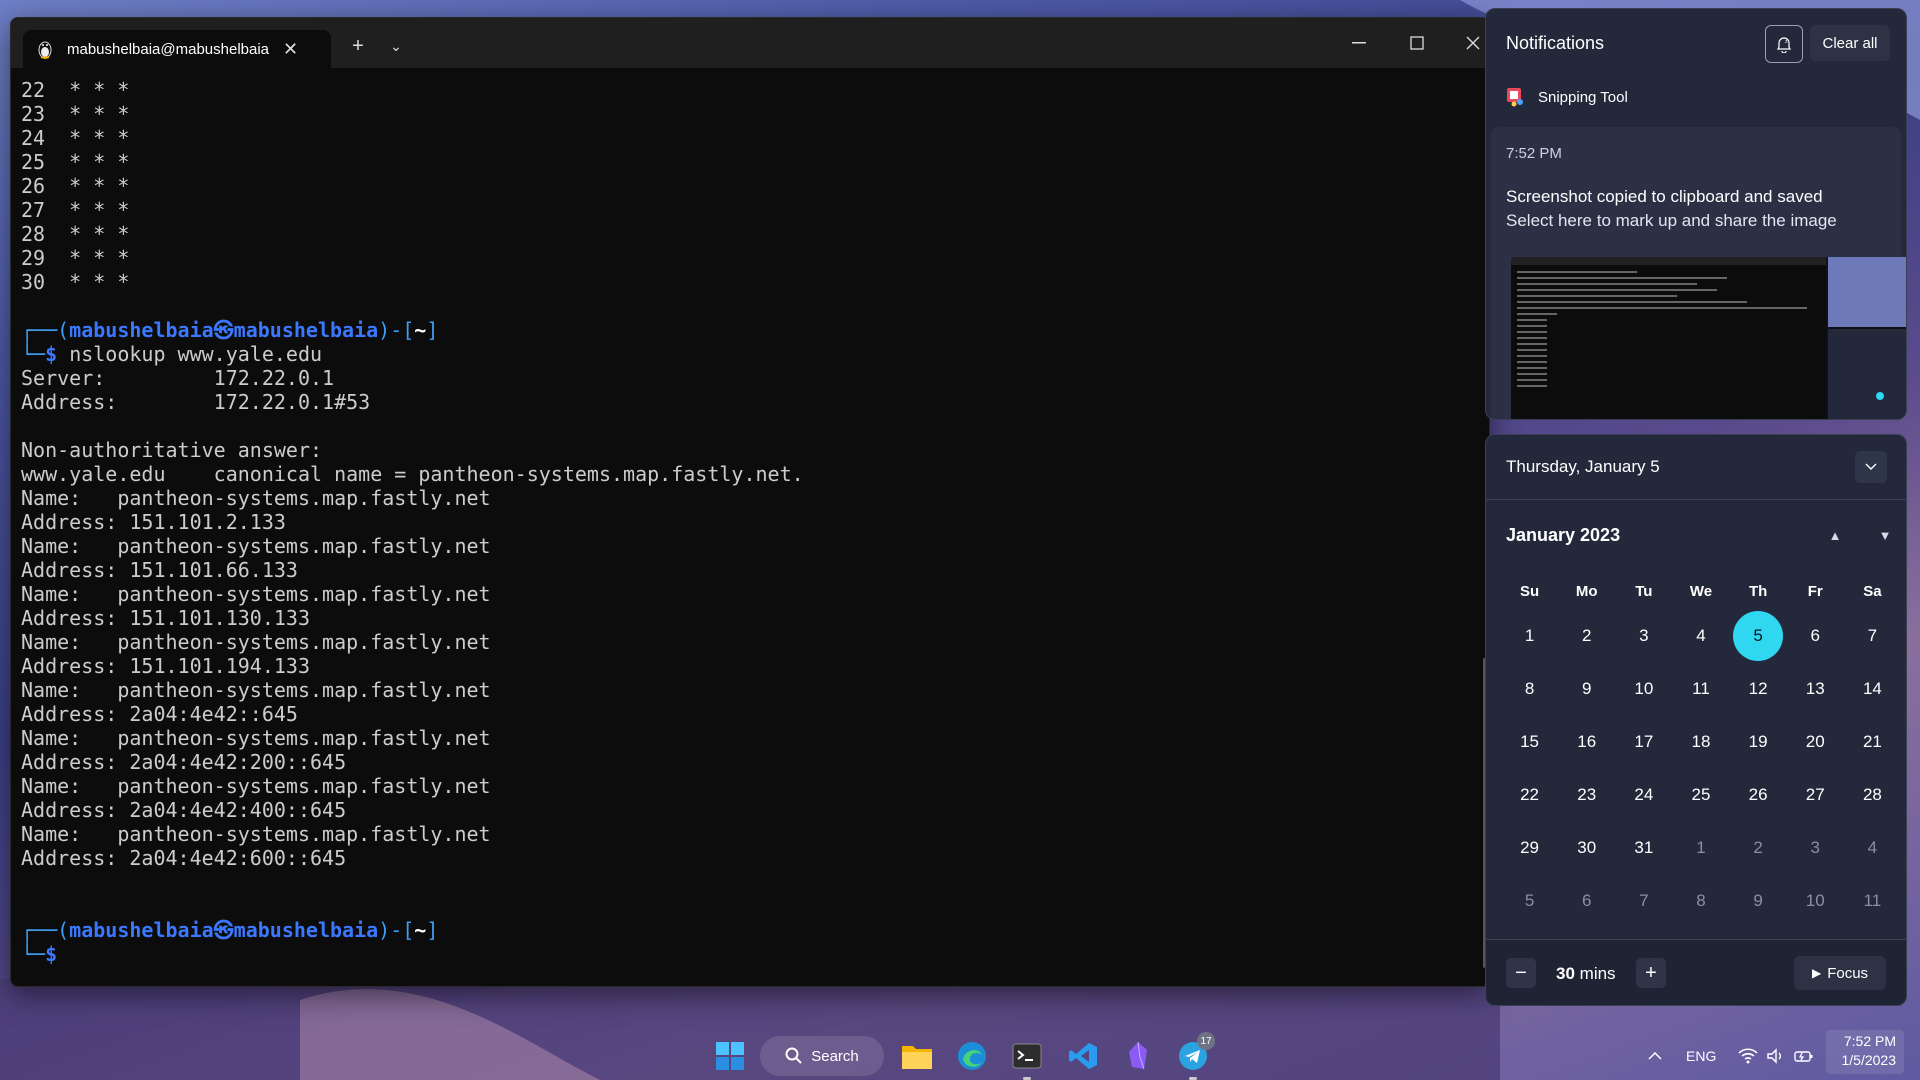 The width and height of the screenshot is (1920, 1080). I want to click on collapse-calendar-button, so click(1871, 467).